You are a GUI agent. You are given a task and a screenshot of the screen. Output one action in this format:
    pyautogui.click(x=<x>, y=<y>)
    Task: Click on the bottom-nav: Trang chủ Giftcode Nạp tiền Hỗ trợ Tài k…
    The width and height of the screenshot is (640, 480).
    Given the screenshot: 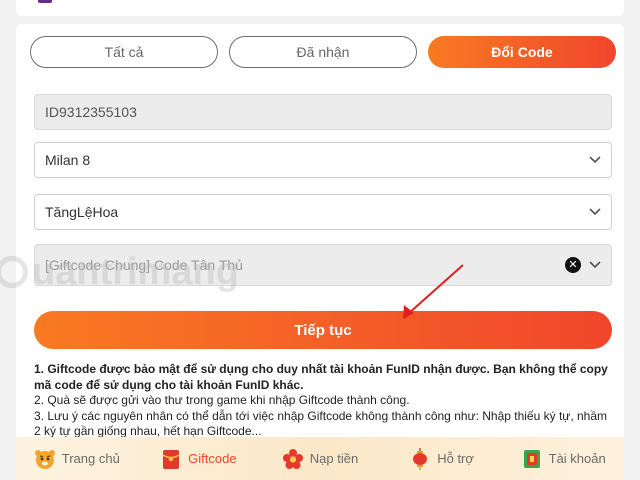 What is the action you would take?
    pyautogui.click(x=320, y=458)
    